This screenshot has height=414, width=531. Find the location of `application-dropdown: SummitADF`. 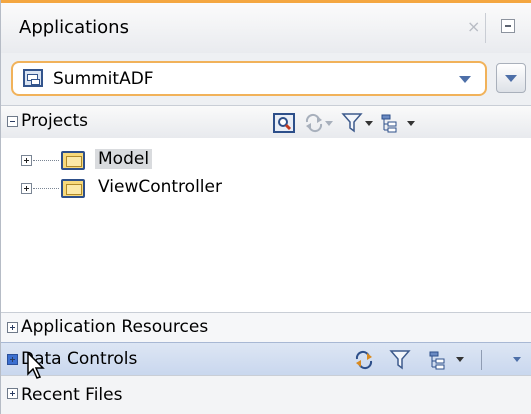

application-dropdown: SummitADF is located at coordinates (249, 78).